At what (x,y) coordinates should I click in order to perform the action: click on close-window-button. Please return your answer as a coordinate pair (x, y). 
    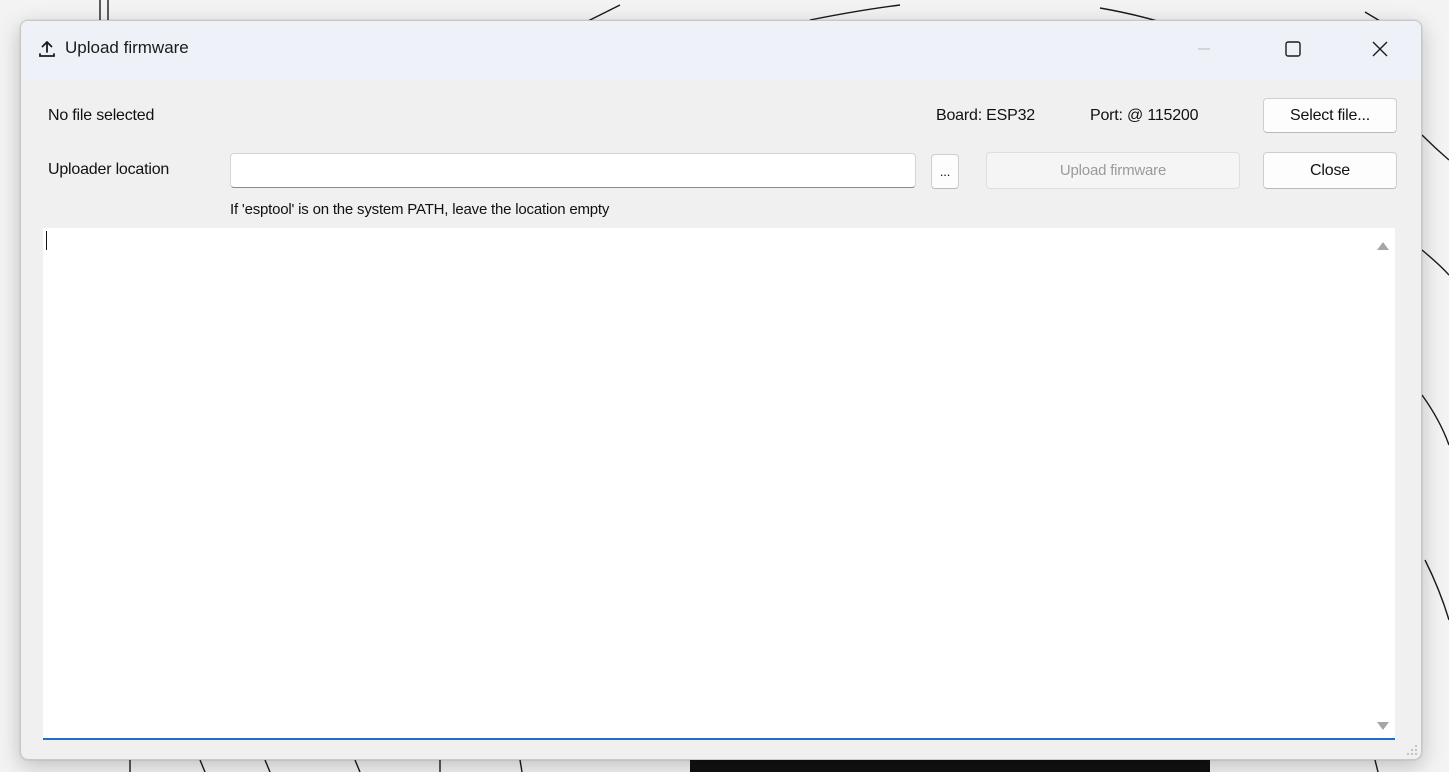
    Looking at the image, I should click on (1380, 49).